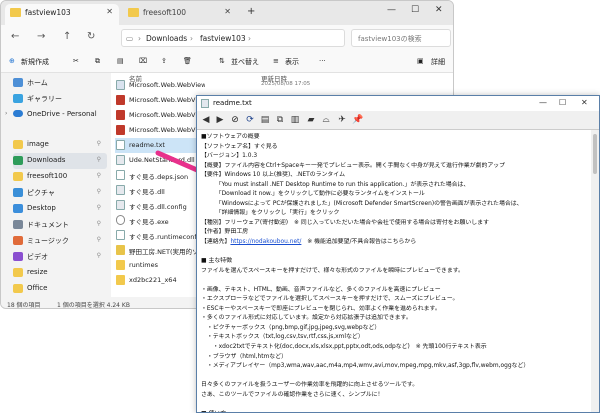  I want to click on sidebar-item-freesoft100: freesoft100 ⚲, so click(60, 177).